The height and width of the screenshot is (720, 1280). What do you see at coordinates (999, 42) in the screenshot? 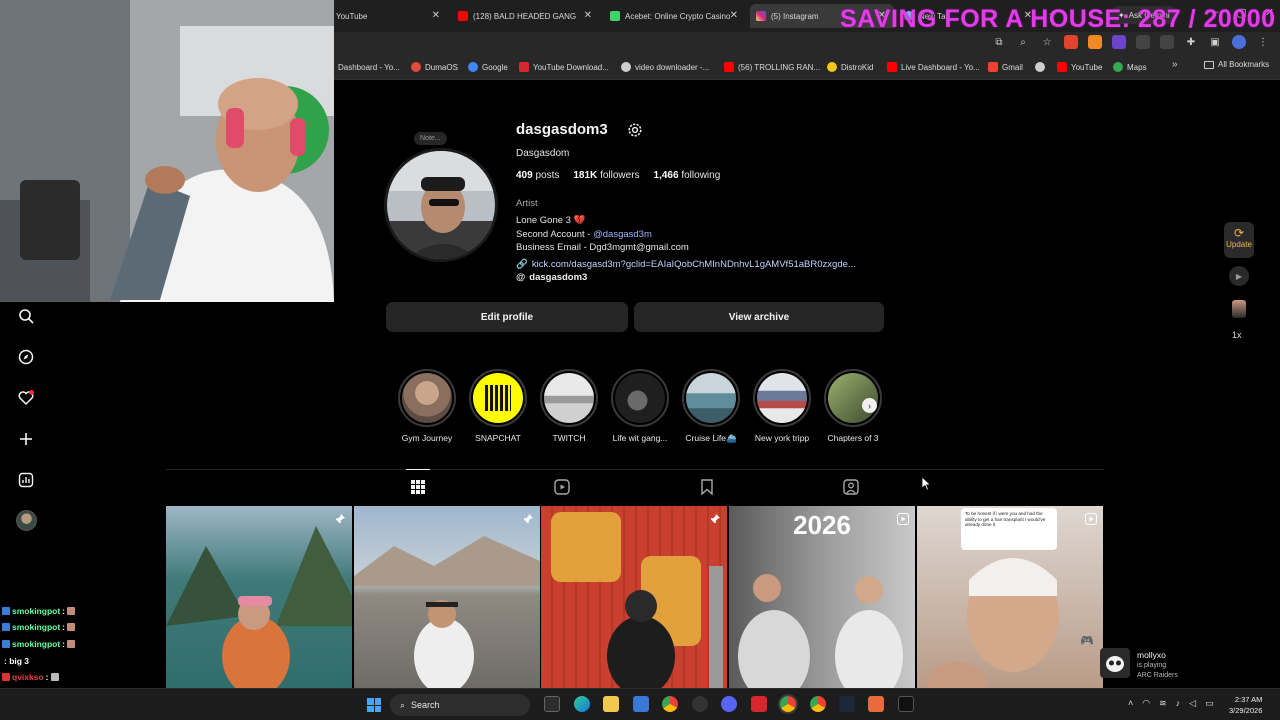
I see `cast-icon: ⧉` at bounding box center [999, 42].